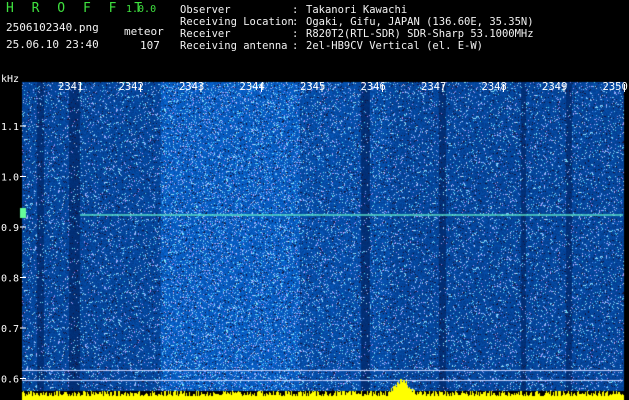 The image size is (629, 400). I want to click on file-name: 2506102340.png, so click(52, 27).